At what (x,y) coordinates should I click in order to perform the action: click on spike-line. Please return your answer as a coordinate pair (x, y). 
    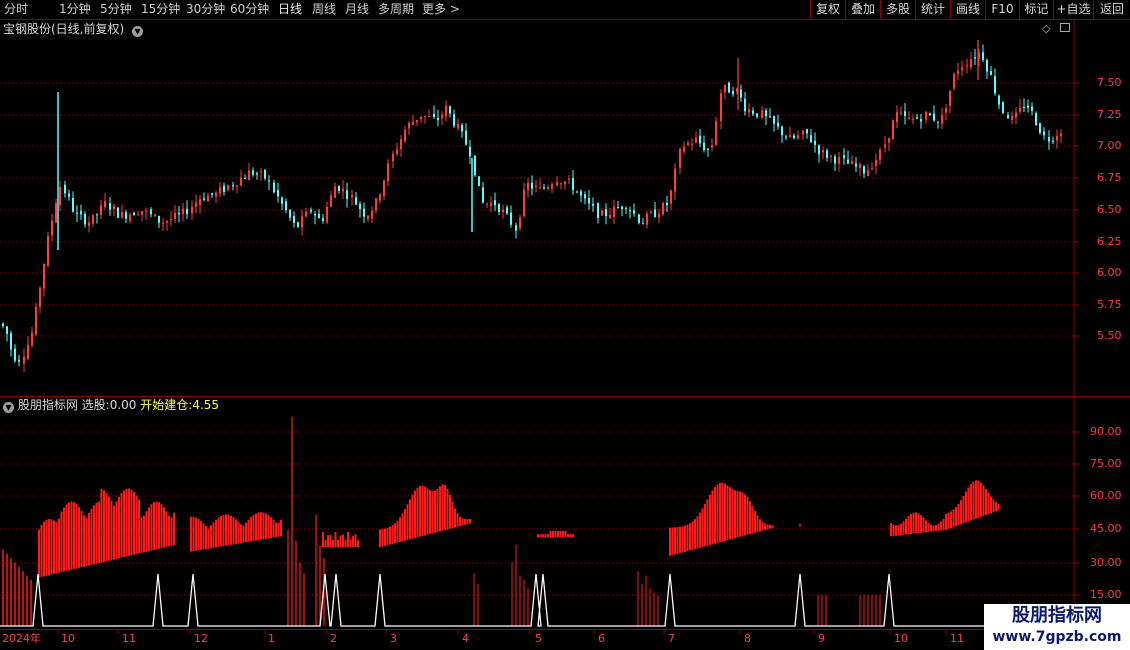
    Looking at the image, I should click on (537, 600).